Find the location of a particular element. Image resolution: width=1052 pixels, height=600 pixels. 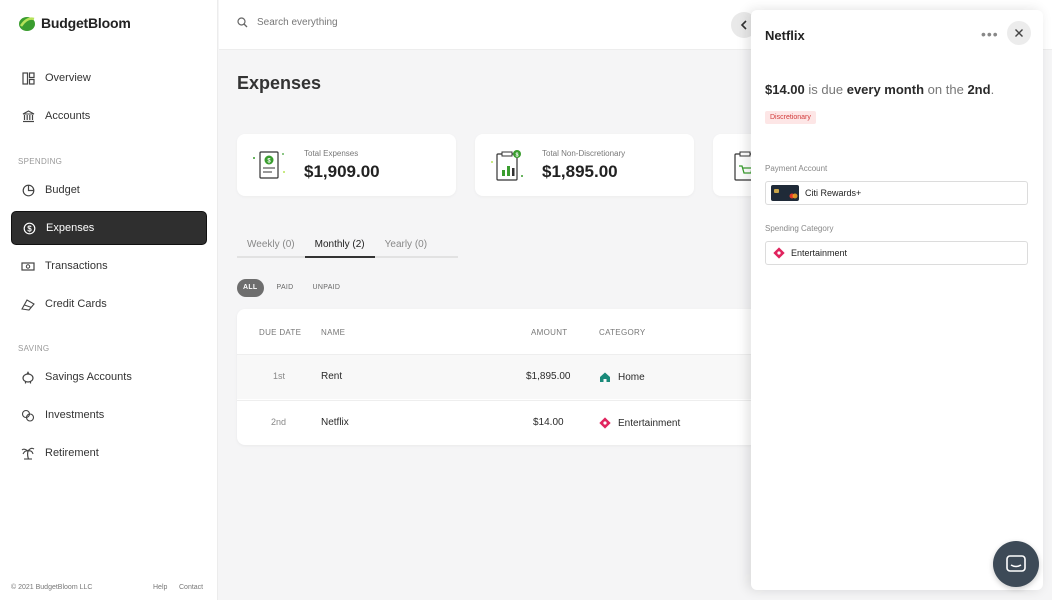

due-date-cell: 2nd is located at coordinates (279, 422).